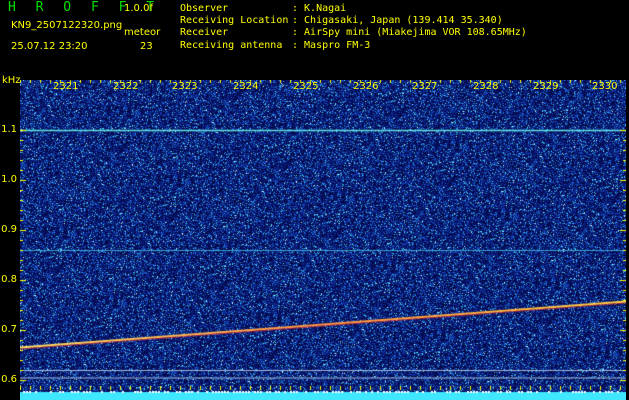 The image size is (629, 400). Describe the element at coordinates (306, 86) in the screenshot. I see `x-tick-label: 2325` at that location.